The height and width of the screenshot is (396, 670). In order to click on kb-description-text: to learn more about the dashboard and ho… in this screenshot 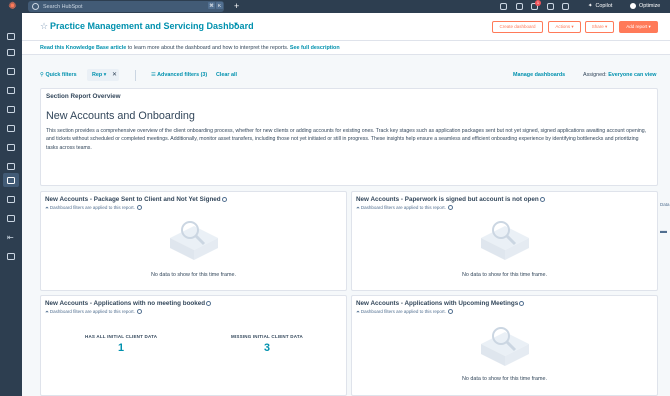, I will do `click(208, 48)`.